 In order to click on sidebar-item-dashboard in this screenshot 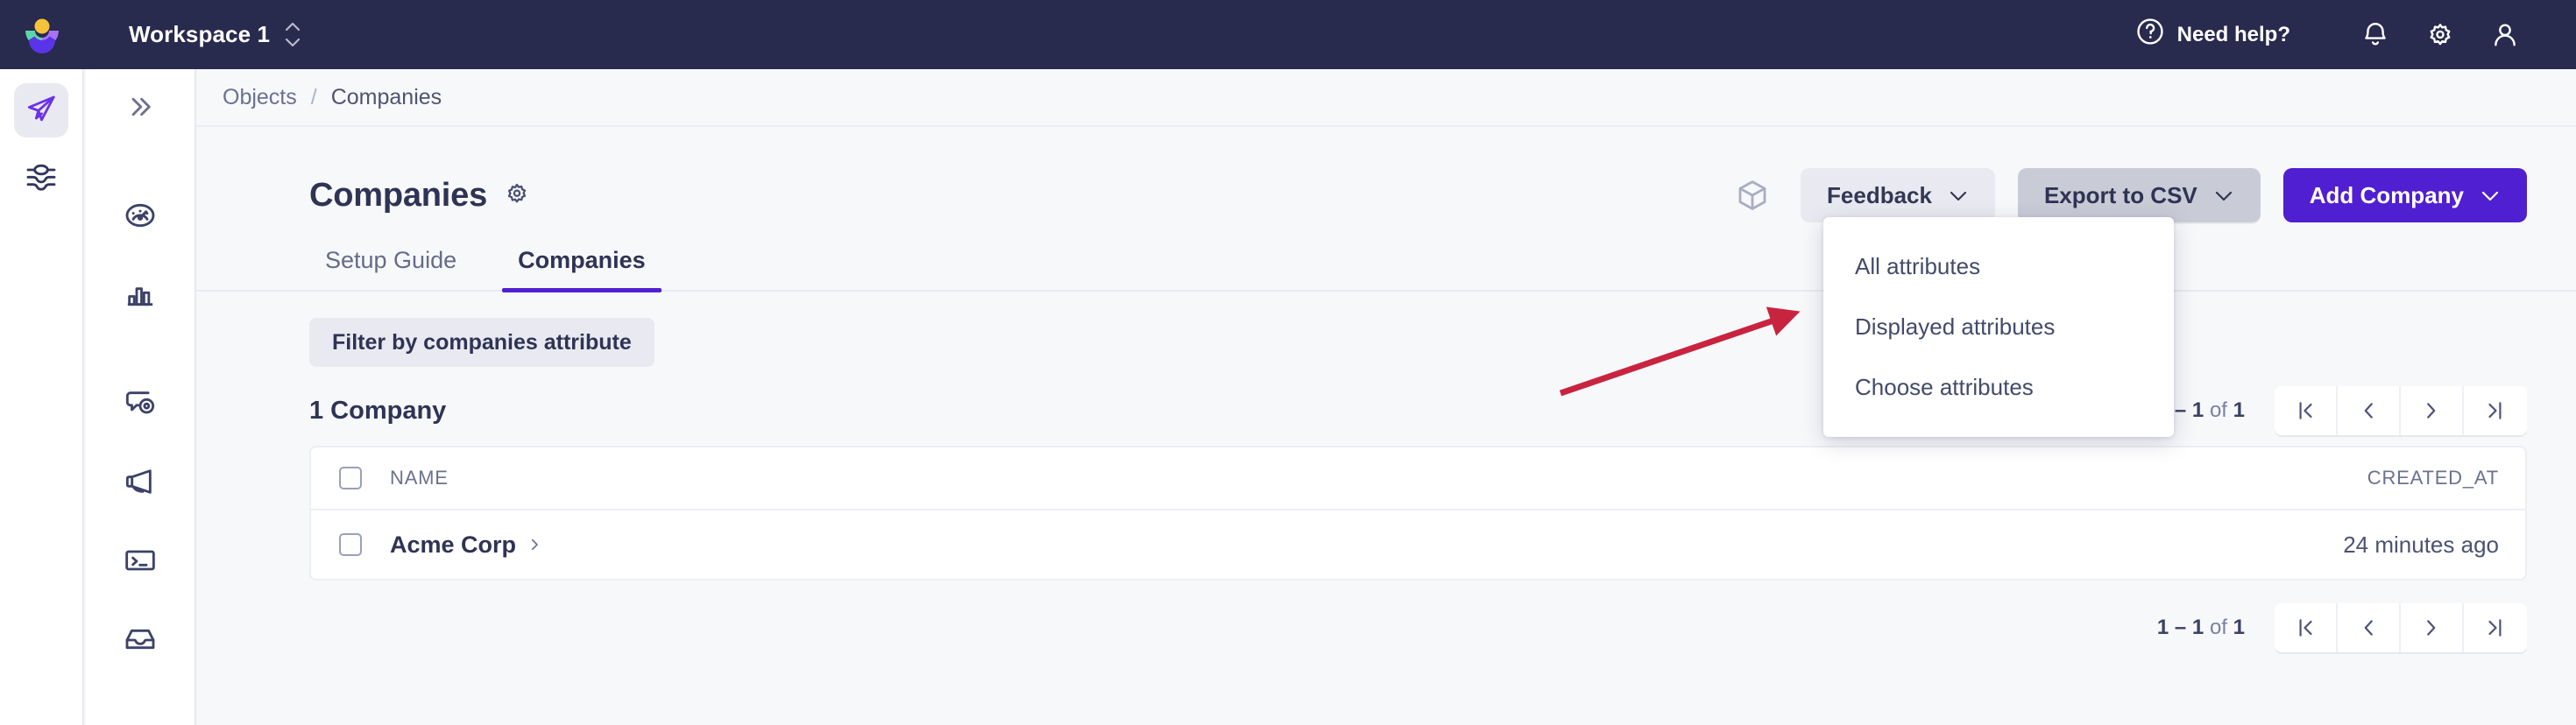, I will do `click(140, 217)`.